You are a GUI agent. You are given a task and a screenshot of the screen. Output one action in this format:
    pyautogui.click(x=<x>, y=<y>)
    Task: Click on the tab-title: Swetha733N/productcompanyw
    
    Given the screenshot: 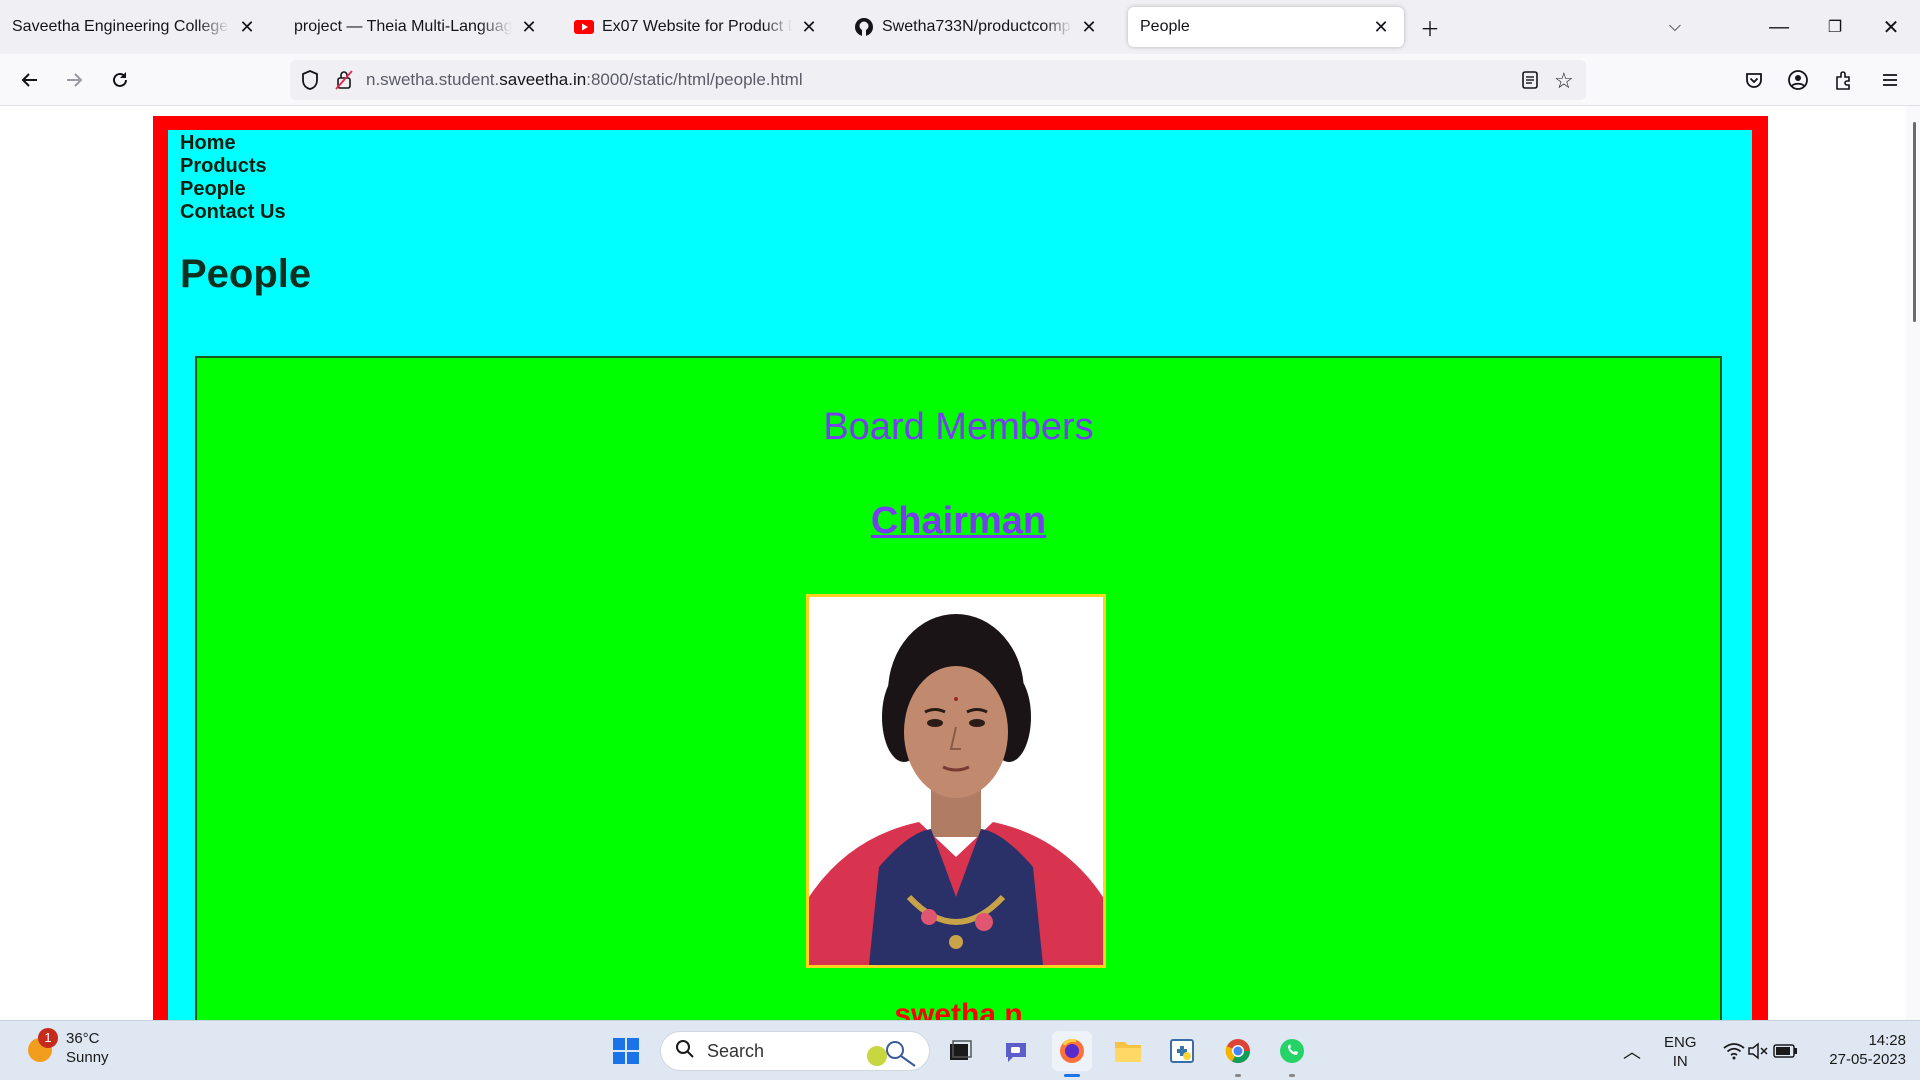 What is the action you would take?
    pyautogui.click(x=977, y=26)
    